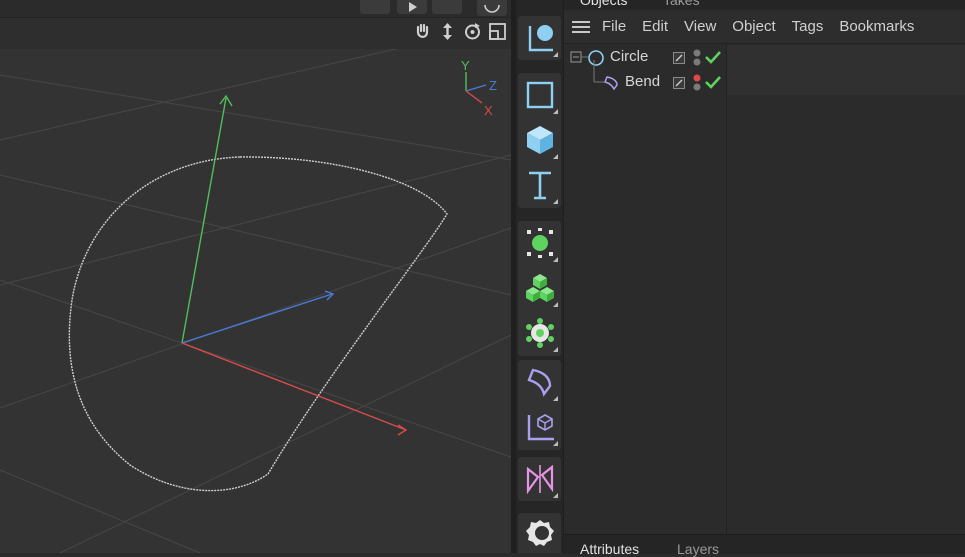 Image resolution: width=965 pixels, height=557 pixels. Describe the element at coordinates (698, 549) in the screenshot. I see `tab-layers: Layers` at that location.